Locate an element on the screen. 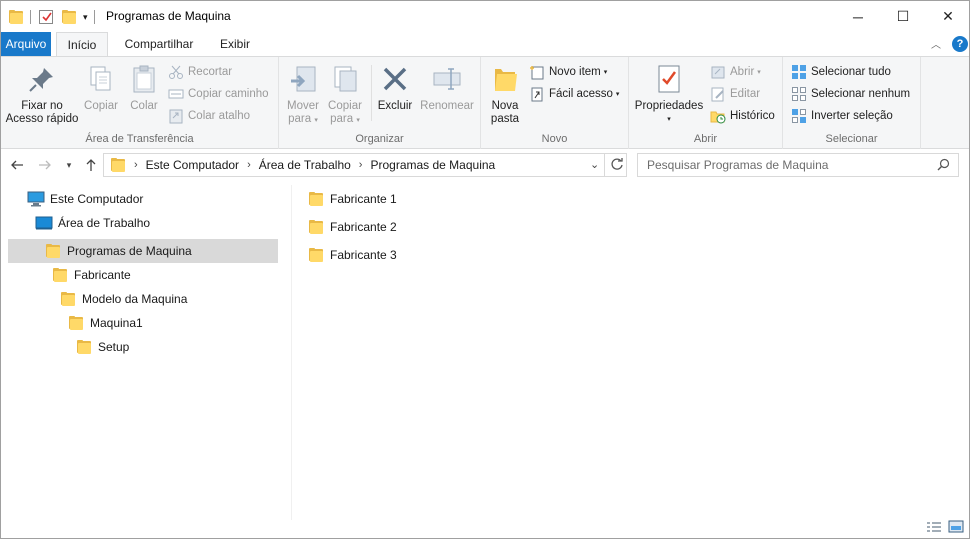  move-to-button: Mover para ▾ is located at coordinates (303, 95).